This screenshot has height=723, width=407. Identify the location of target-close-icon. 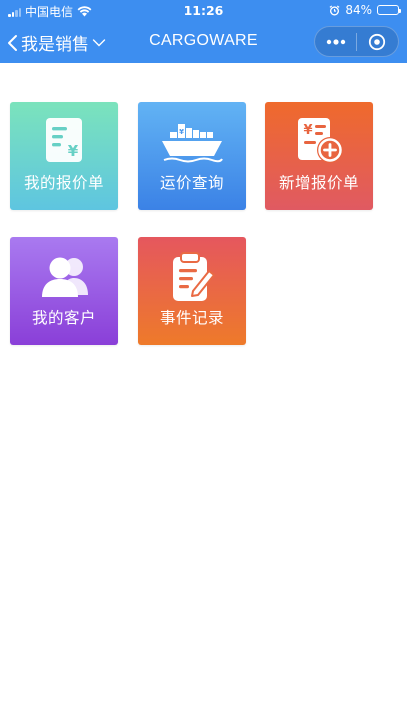
(377, 41).